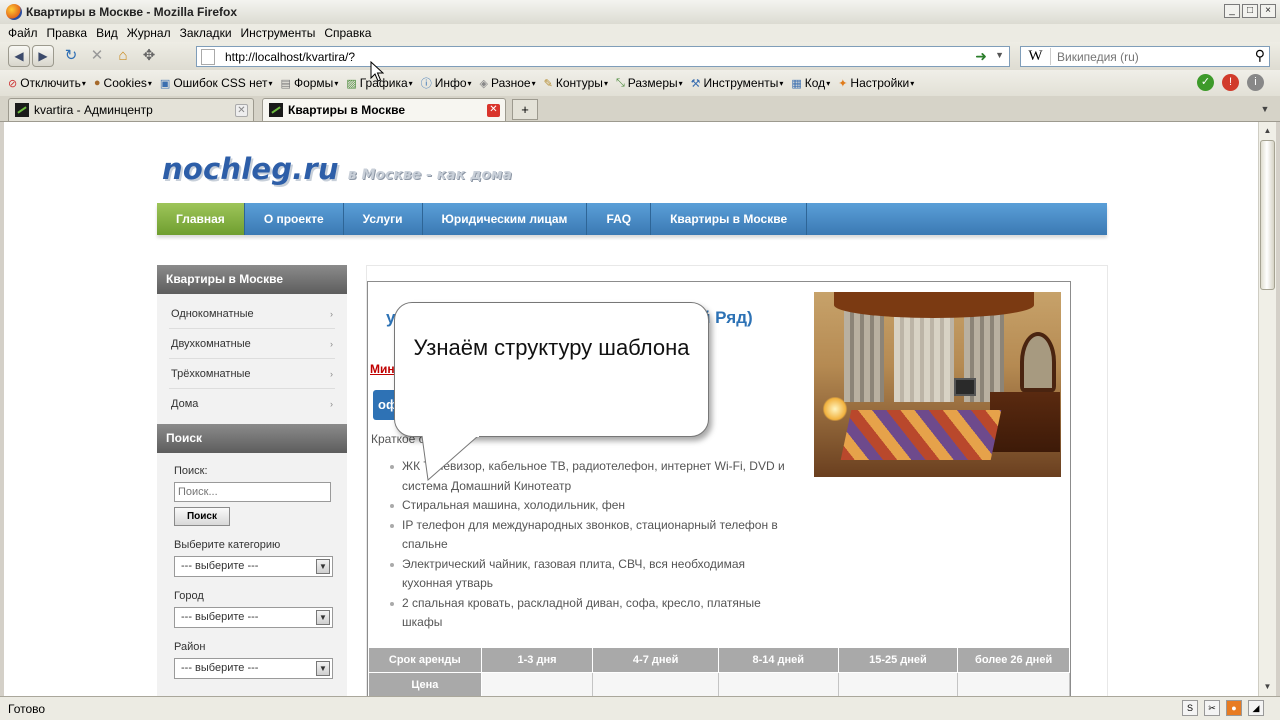 Image resolution: width=1280 pixels, height=720 pixels. I want to click on wd-misc: ◈ Разное ▾, so click(508, 83).